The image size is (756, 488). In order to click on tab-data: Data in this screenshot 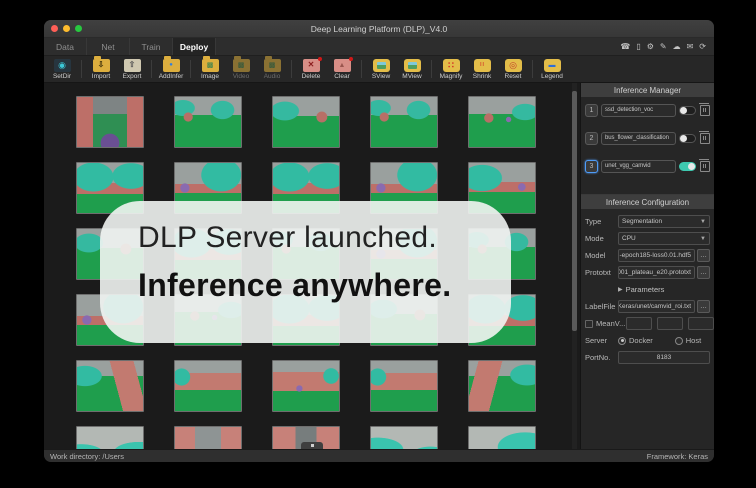, I will do `click(65, 46)`.